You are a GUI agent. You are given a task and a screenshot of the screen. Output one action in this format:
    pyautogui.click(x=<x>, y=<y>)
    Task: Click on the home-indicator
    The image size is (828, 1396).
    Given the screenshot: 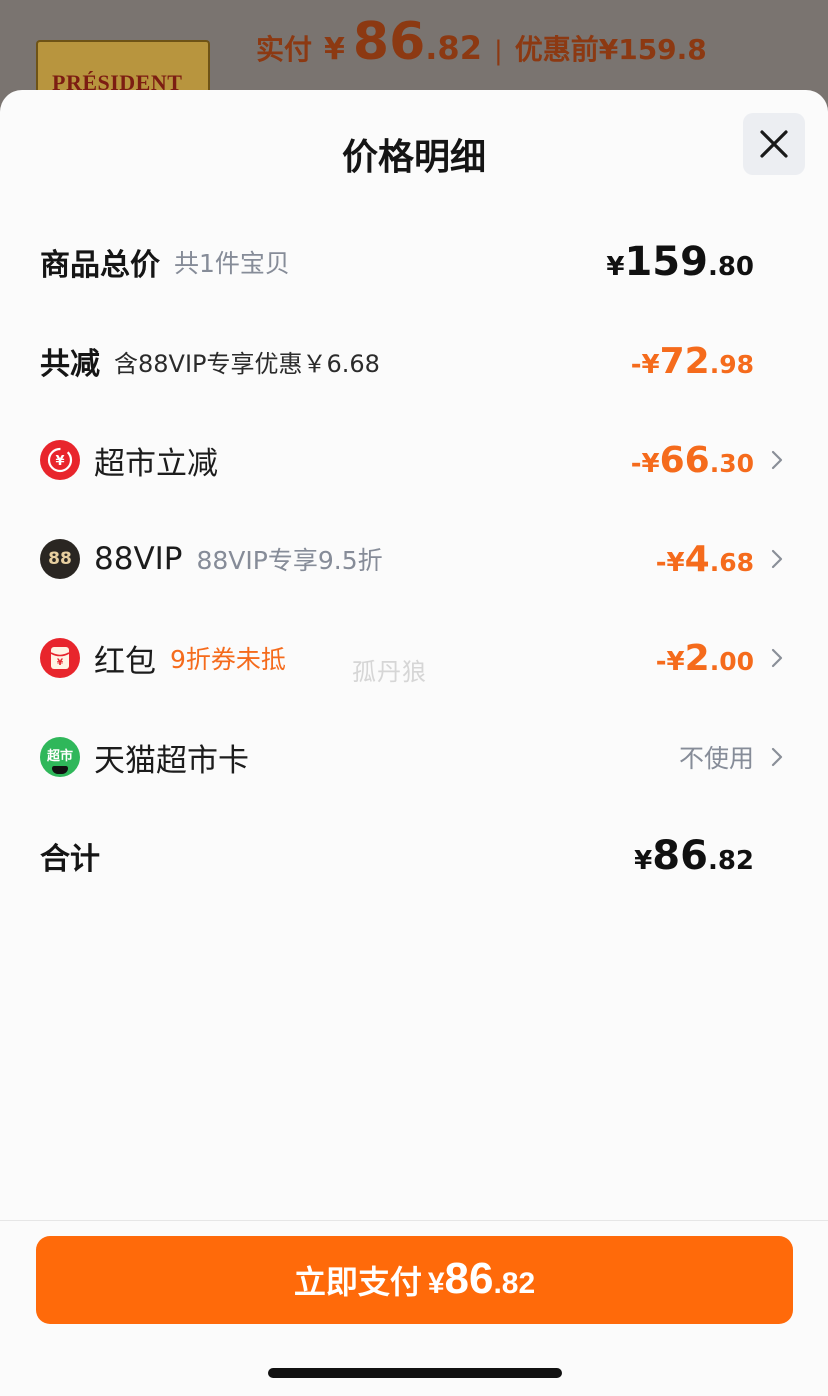 What is the action you would take?
    pyautogui.click(x=415, y=1373)
    